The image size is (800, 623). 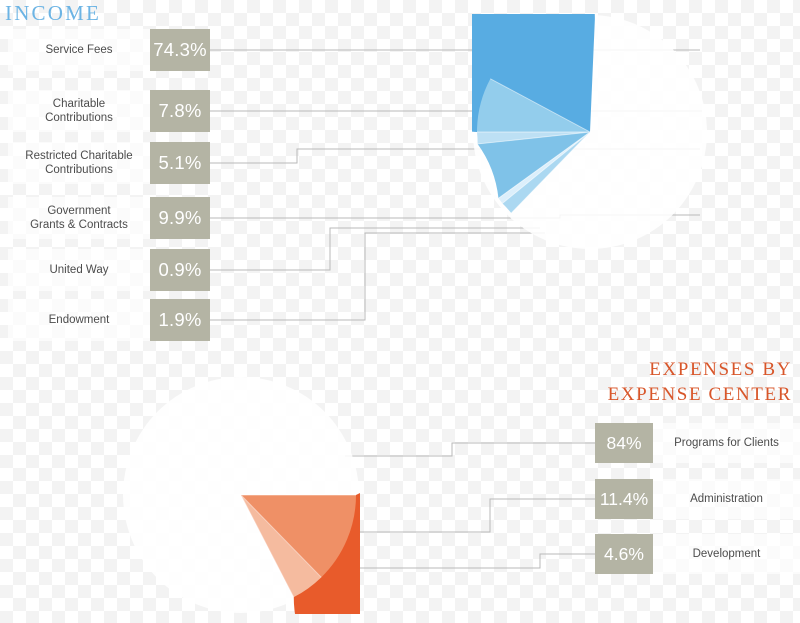 I want to click on income-percent-government-grants: 9.9%, so click(x=180, y=218).